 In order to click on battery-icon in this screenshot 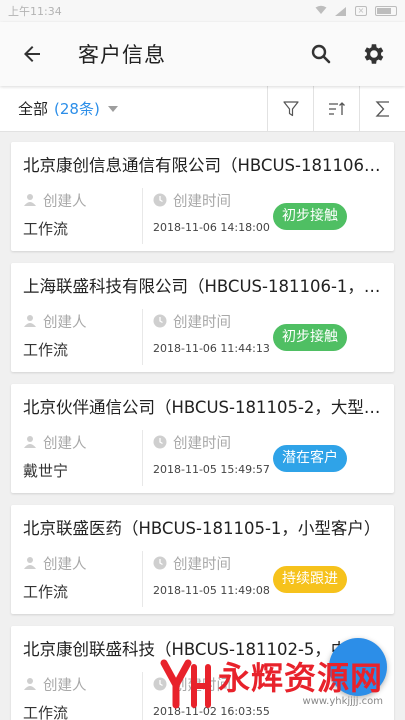, I will do `click(386, 11)`.